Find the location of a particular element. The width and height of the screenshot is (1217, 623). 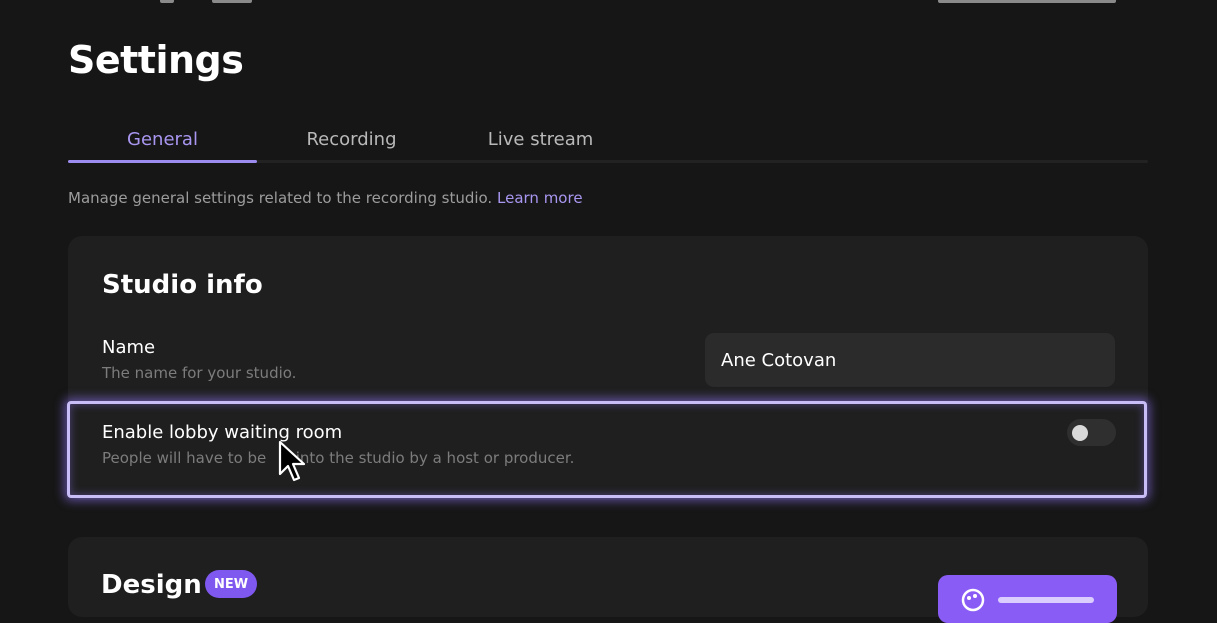

settings-tabs: General Recording Live stream is located at coordinates (608, 141).